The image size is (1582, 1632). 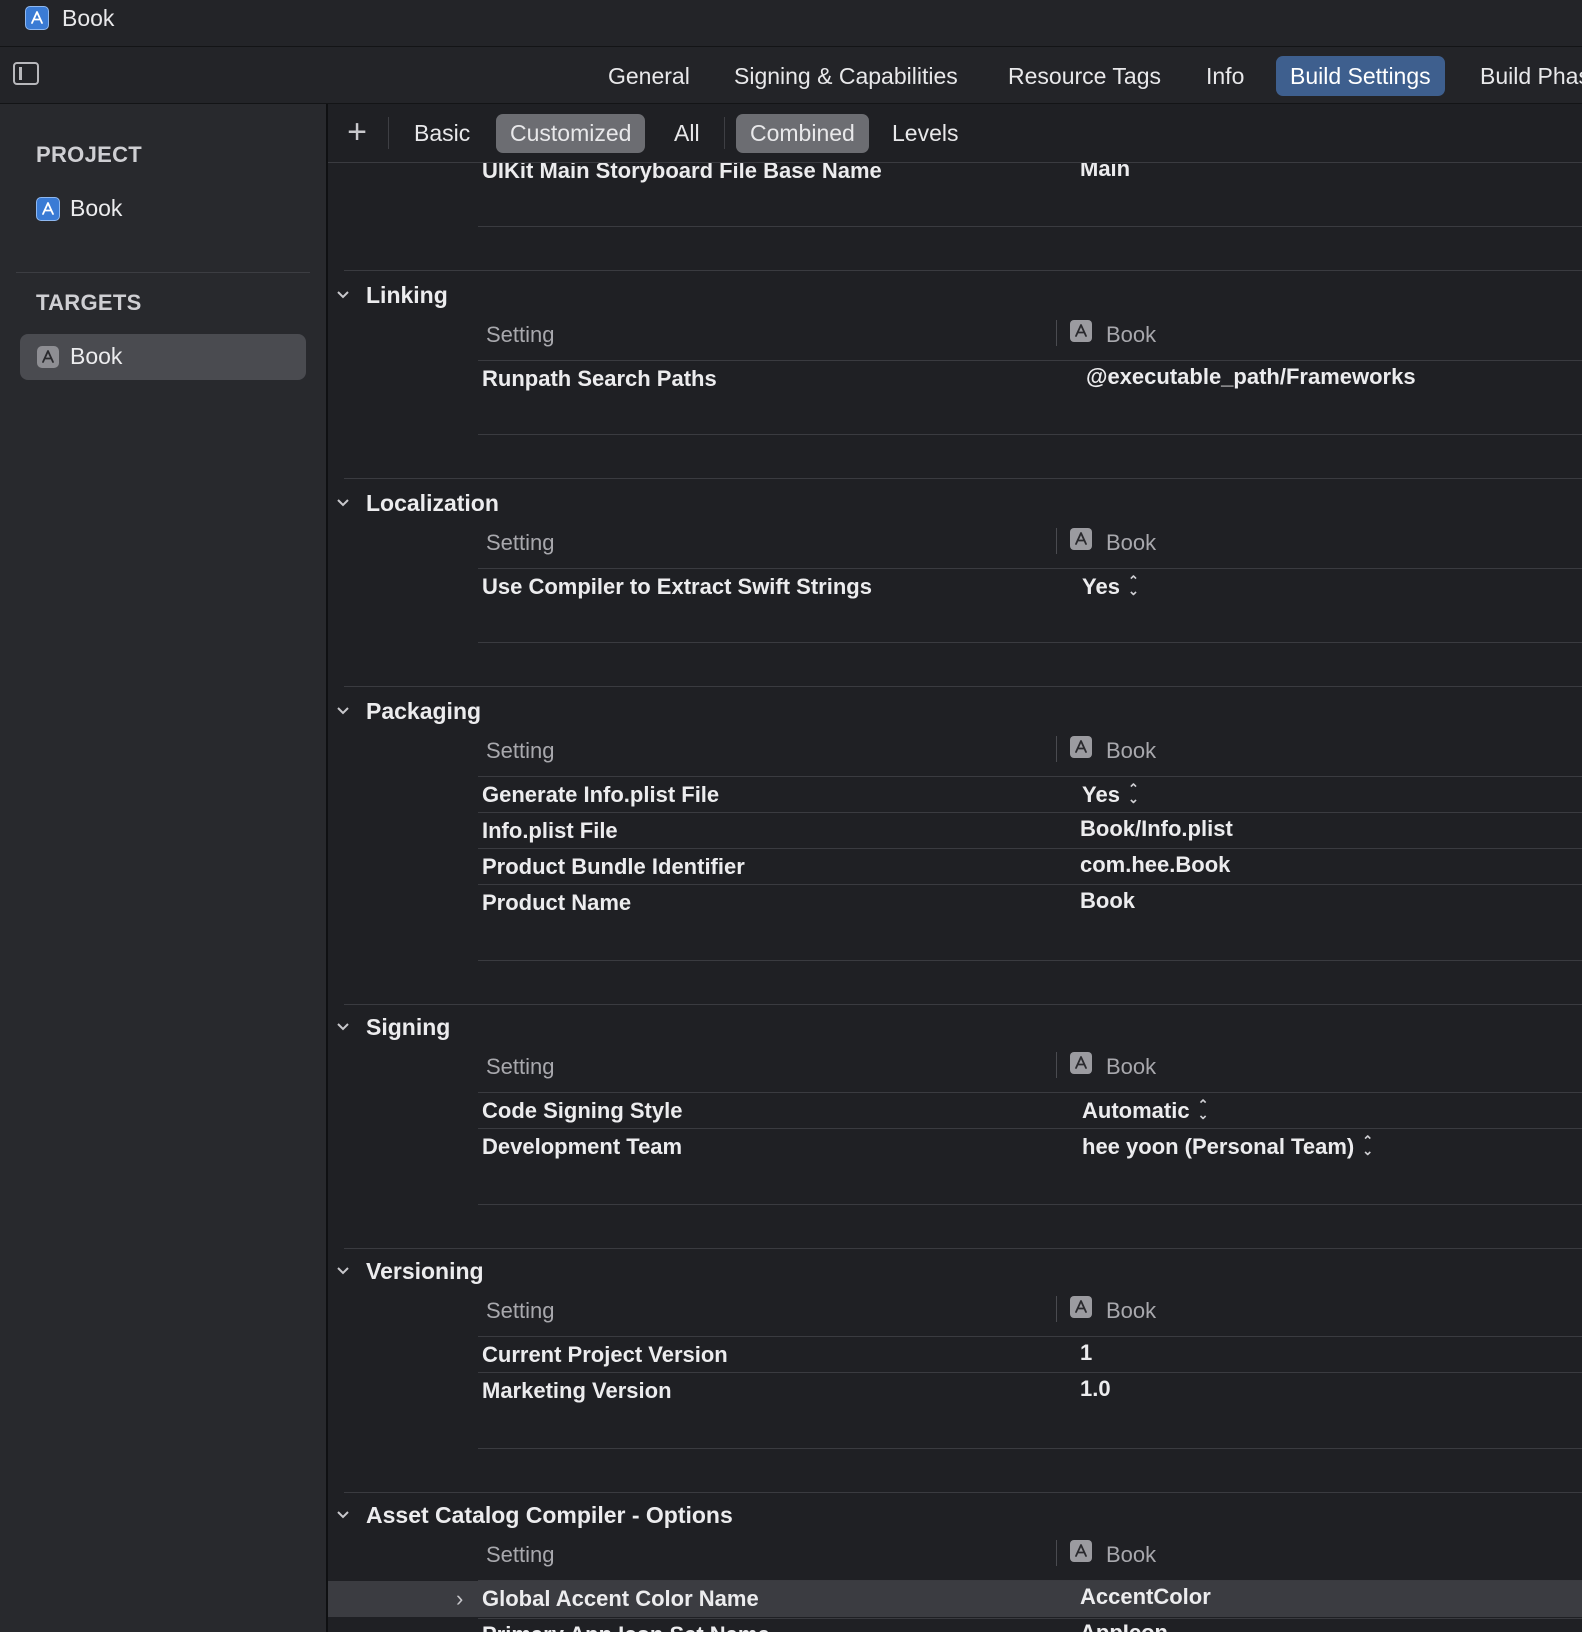 I want to click on setting-name: Runpath Search Paths, so click(x=599, y=378).